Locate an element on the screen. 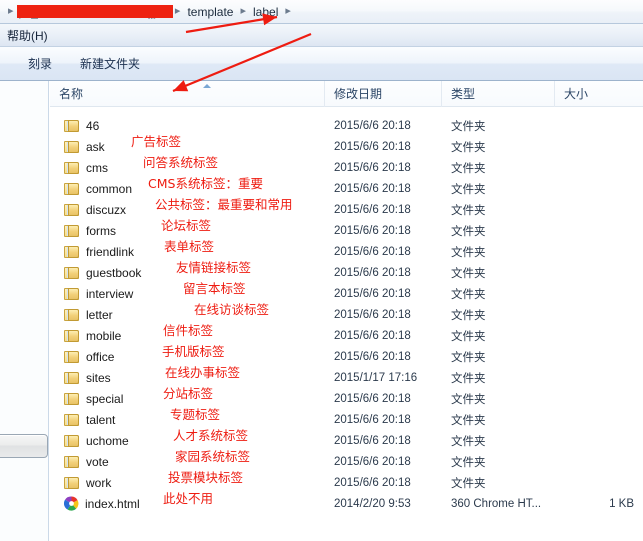 Image resolution: width=643 pixels, height=541 pixels. table-row: interview 2015/6/6 20:18 文件夹 is located at coordinates (346, 293).